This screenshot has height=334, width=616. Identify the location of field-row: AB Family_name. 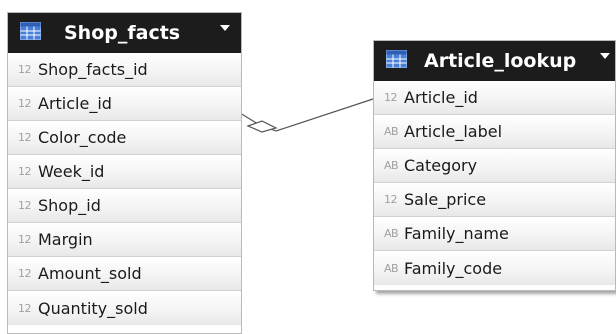
(494, 234).